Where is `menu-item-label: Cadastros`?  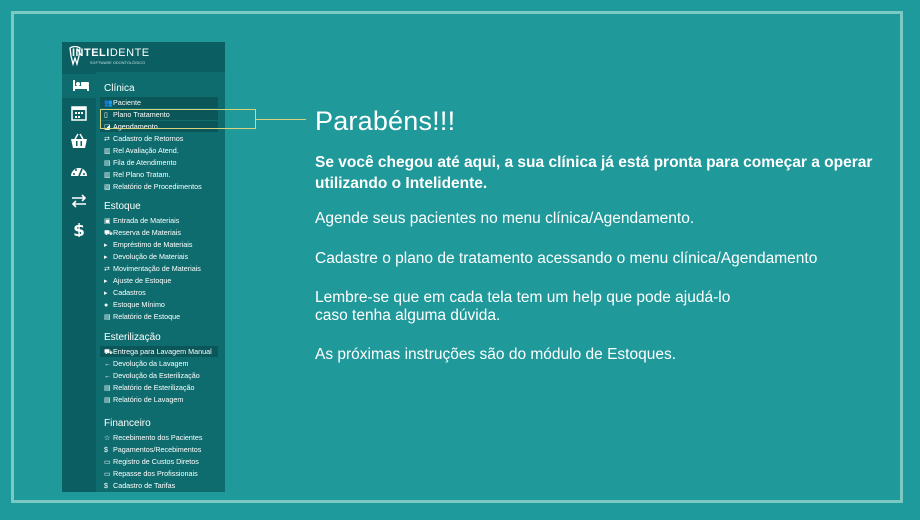
menu-item-label: Cadastros is located at coordinates (129, 292).